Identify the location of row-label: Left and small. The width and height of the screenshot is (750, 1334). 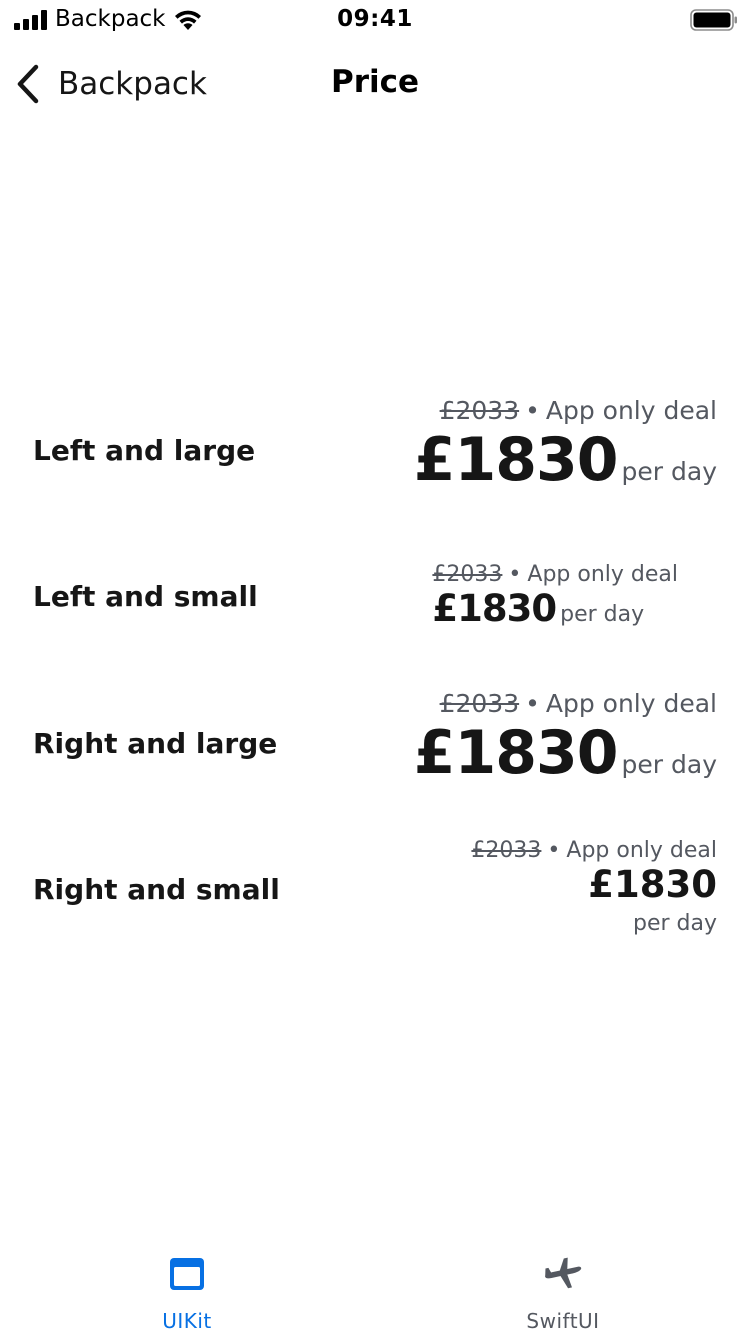
(145, 596).